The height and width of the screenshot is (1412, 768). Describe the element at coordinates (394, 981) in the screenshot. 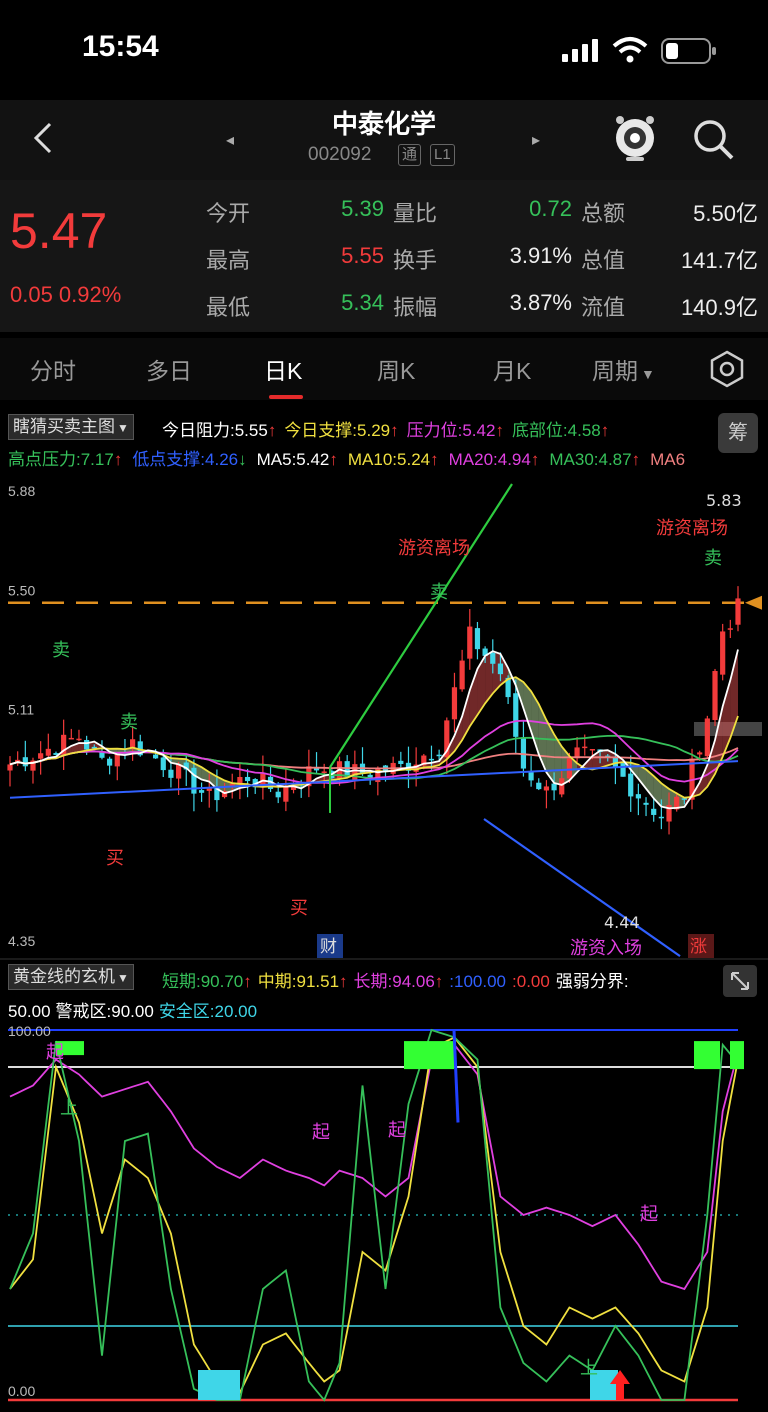

I see `indicator-value: 长期:94.06` at that location.